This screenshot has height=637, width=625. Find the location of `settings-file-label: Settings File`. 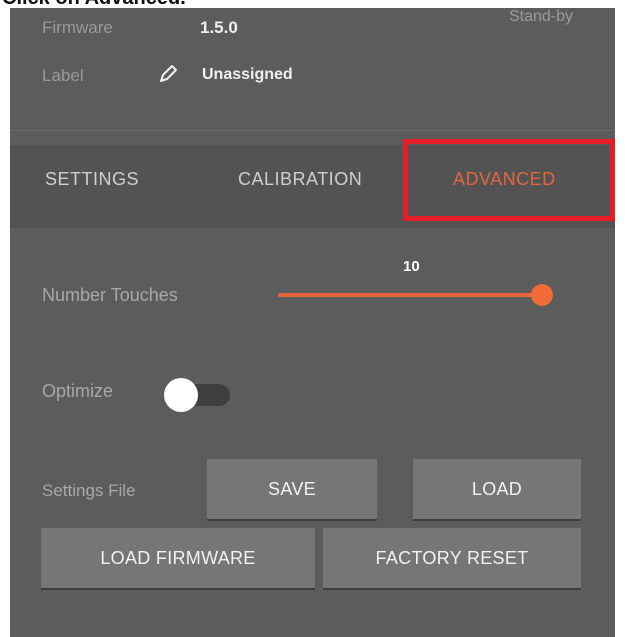

settings-file-label: Settings File is located at coordinates (89, 490).